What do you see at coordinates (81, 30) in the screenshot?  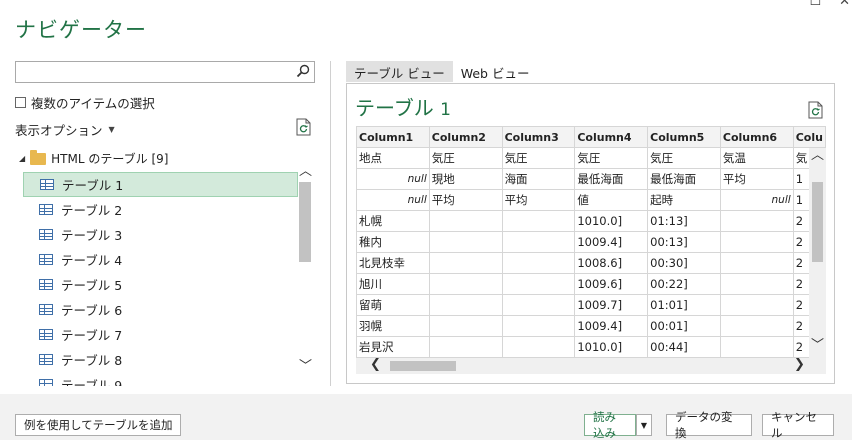 I see `dialog-title: ナビゲーター` at bounding box center [81, 30].